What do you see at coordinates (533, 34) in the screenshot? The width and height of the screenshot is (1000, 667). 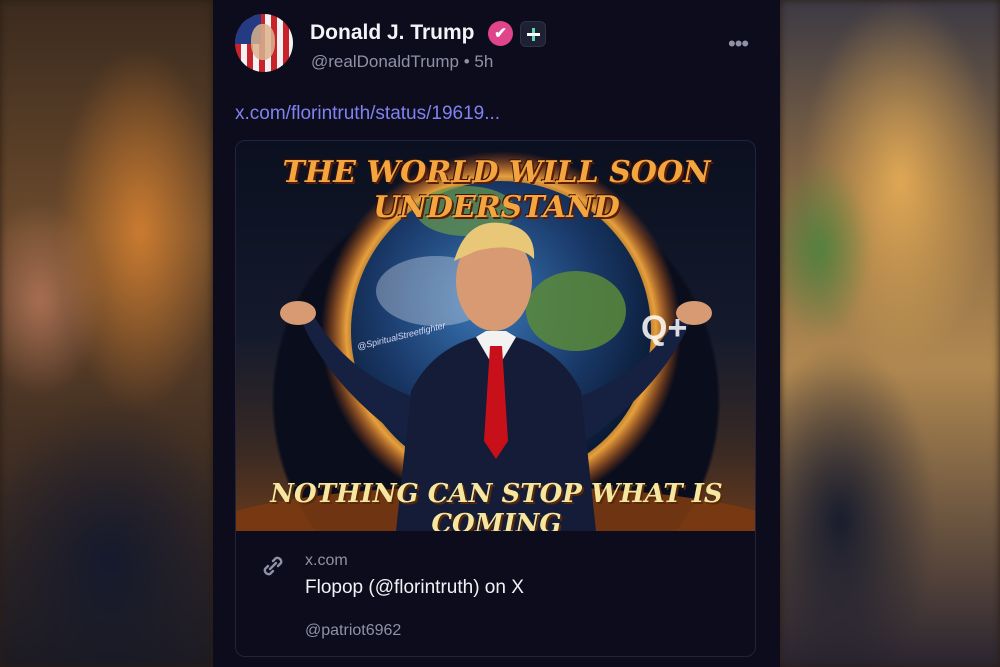 I see `plus-badge-icon` at bounding box center [533, 34].